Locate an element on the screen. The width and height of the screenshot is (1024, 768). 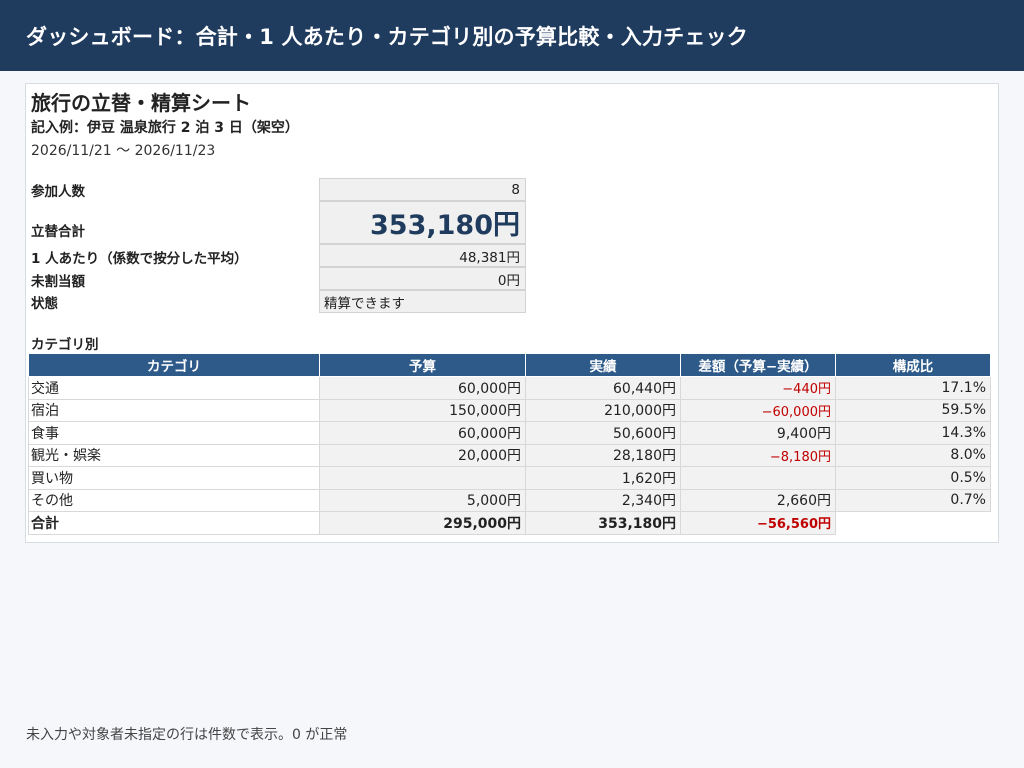
budget-cell: 20,000円 is located at coordinates (422, 455).